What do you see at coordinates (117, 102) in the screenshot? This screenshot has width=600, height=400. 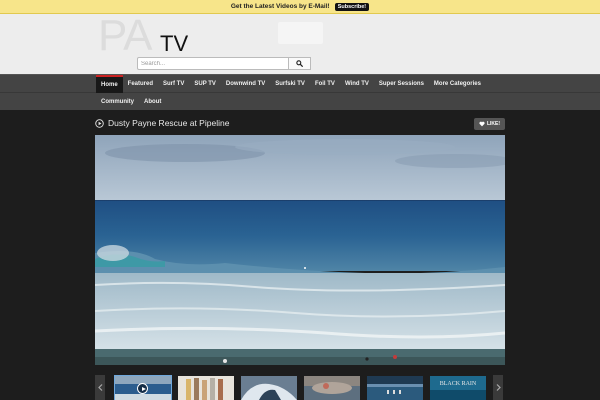 I see `nav-item-community: Community` at bounding box center [117, 102].